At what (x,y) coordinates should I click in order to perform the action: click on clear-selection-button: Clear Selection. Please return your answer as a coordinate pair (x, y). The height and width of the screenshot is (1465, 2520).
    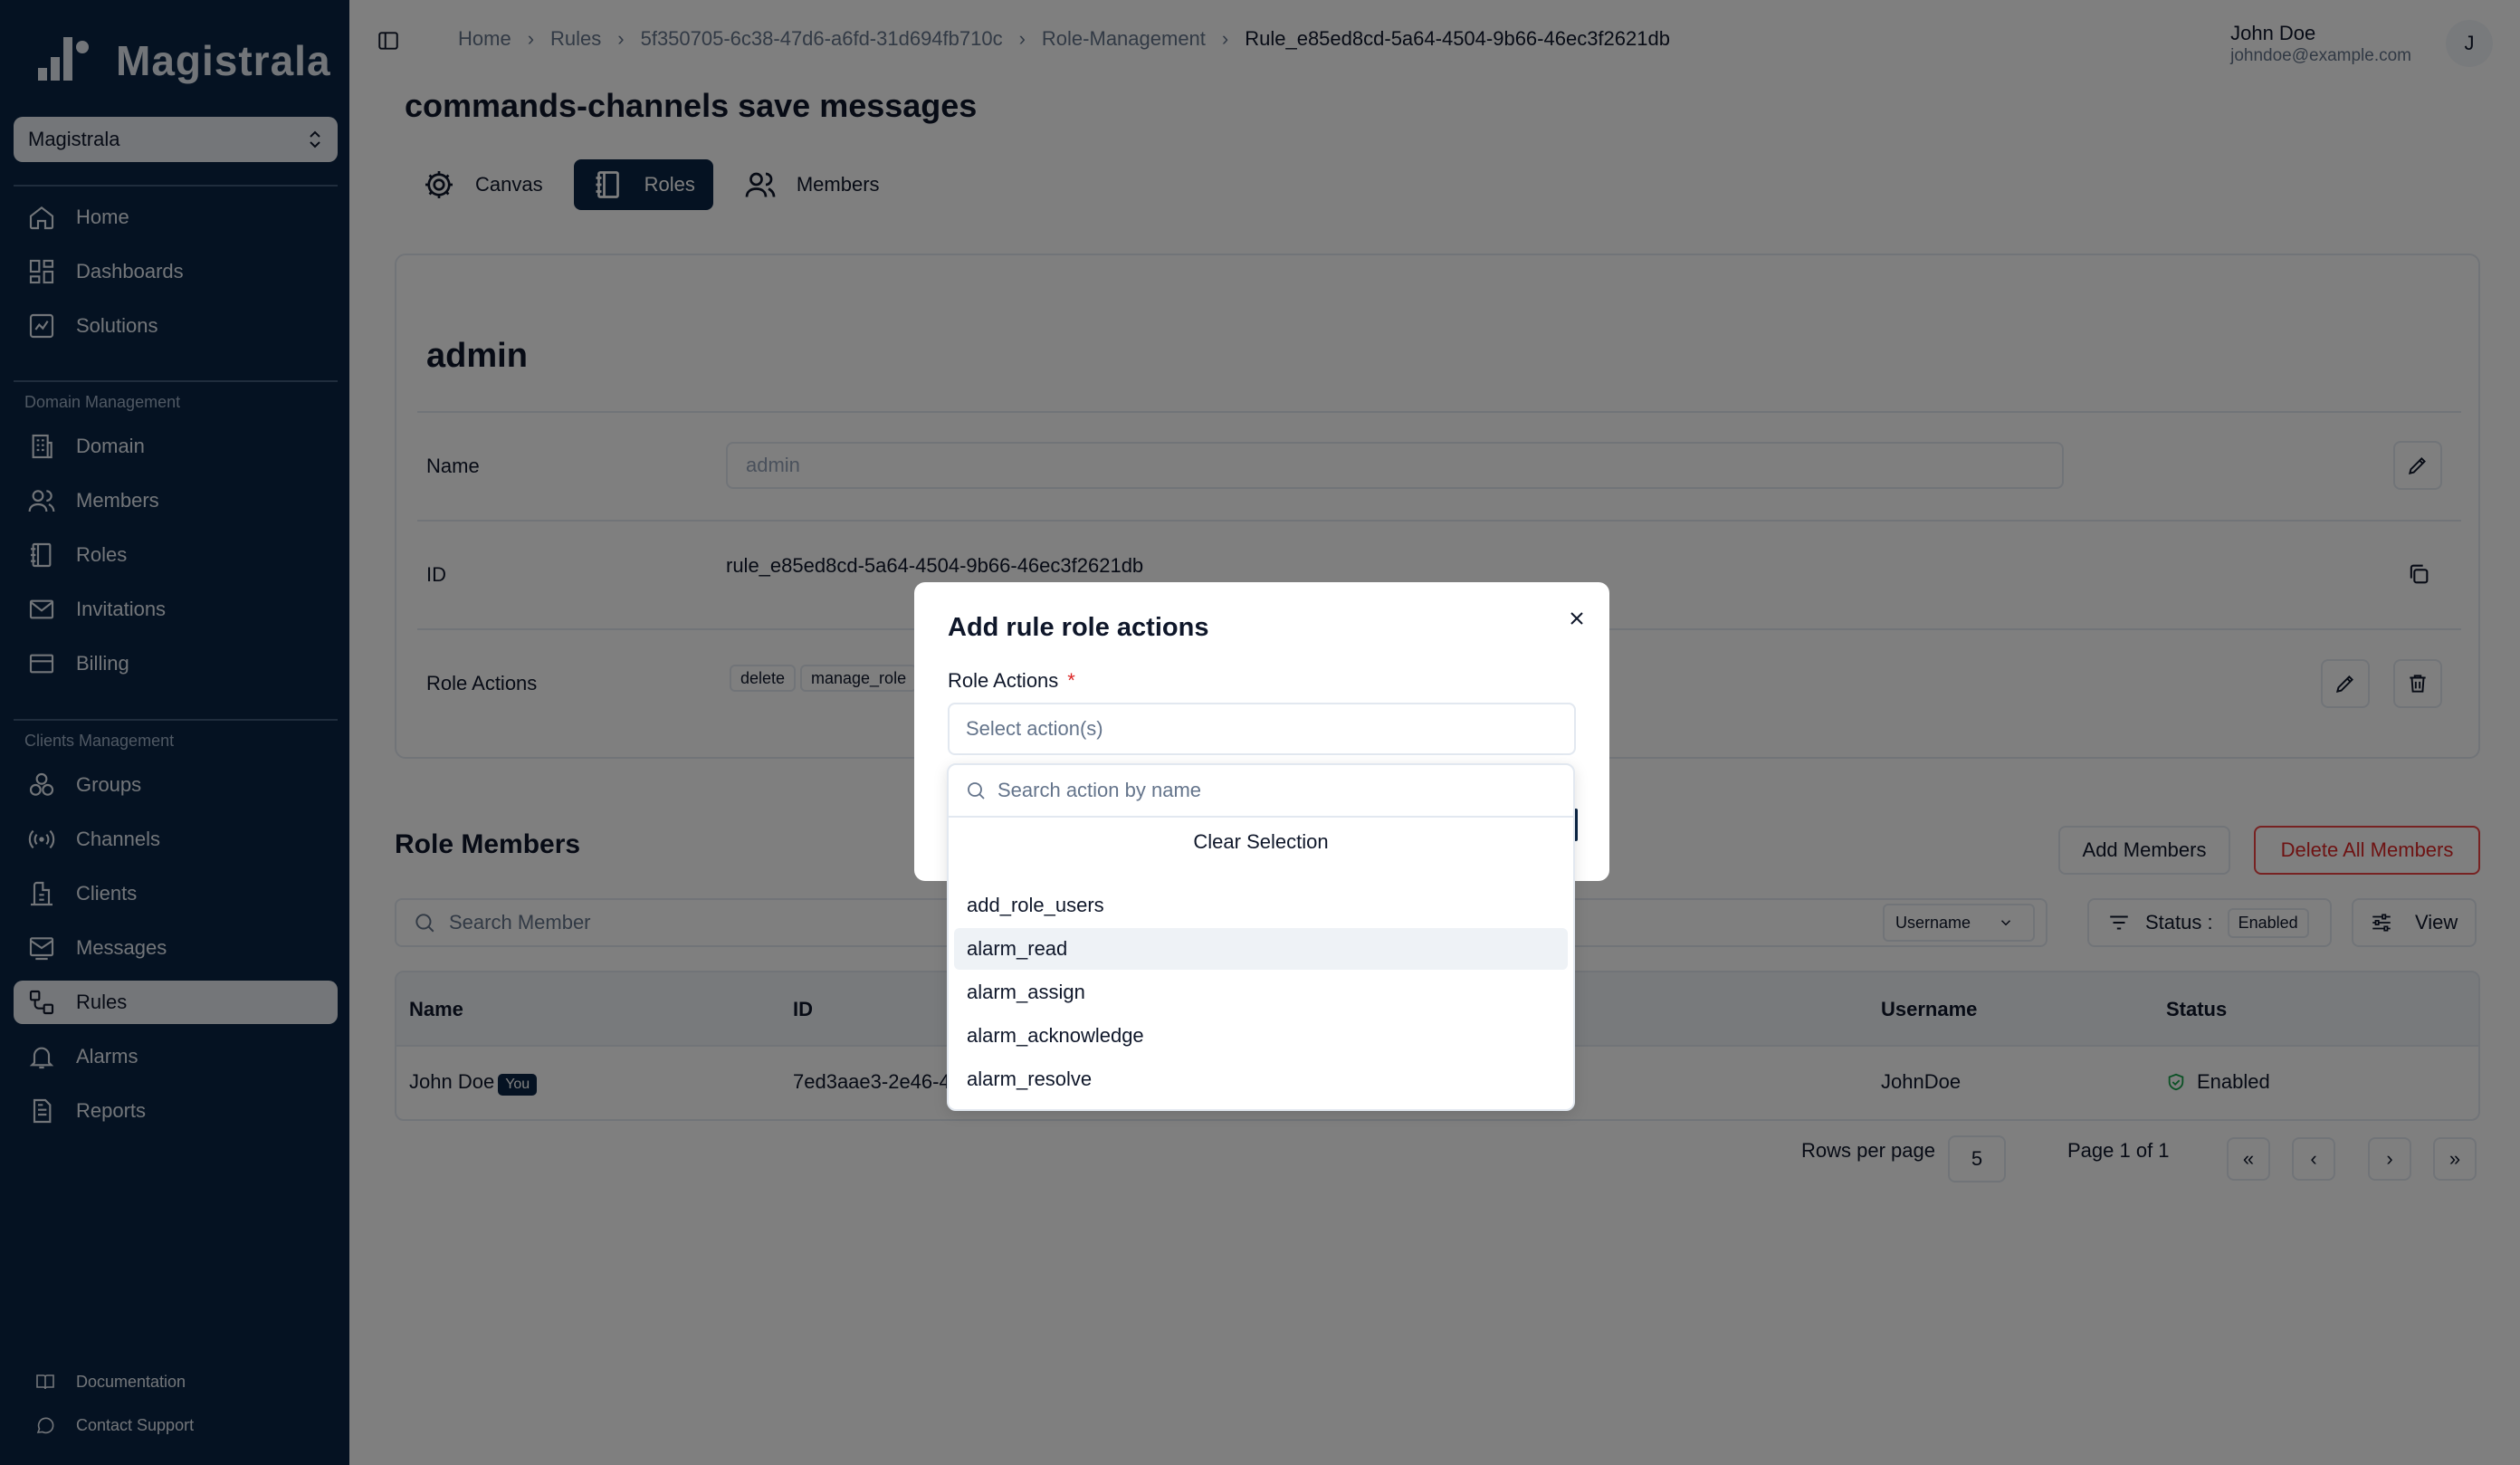
    Looking at the image, I should click on (1261, 842).